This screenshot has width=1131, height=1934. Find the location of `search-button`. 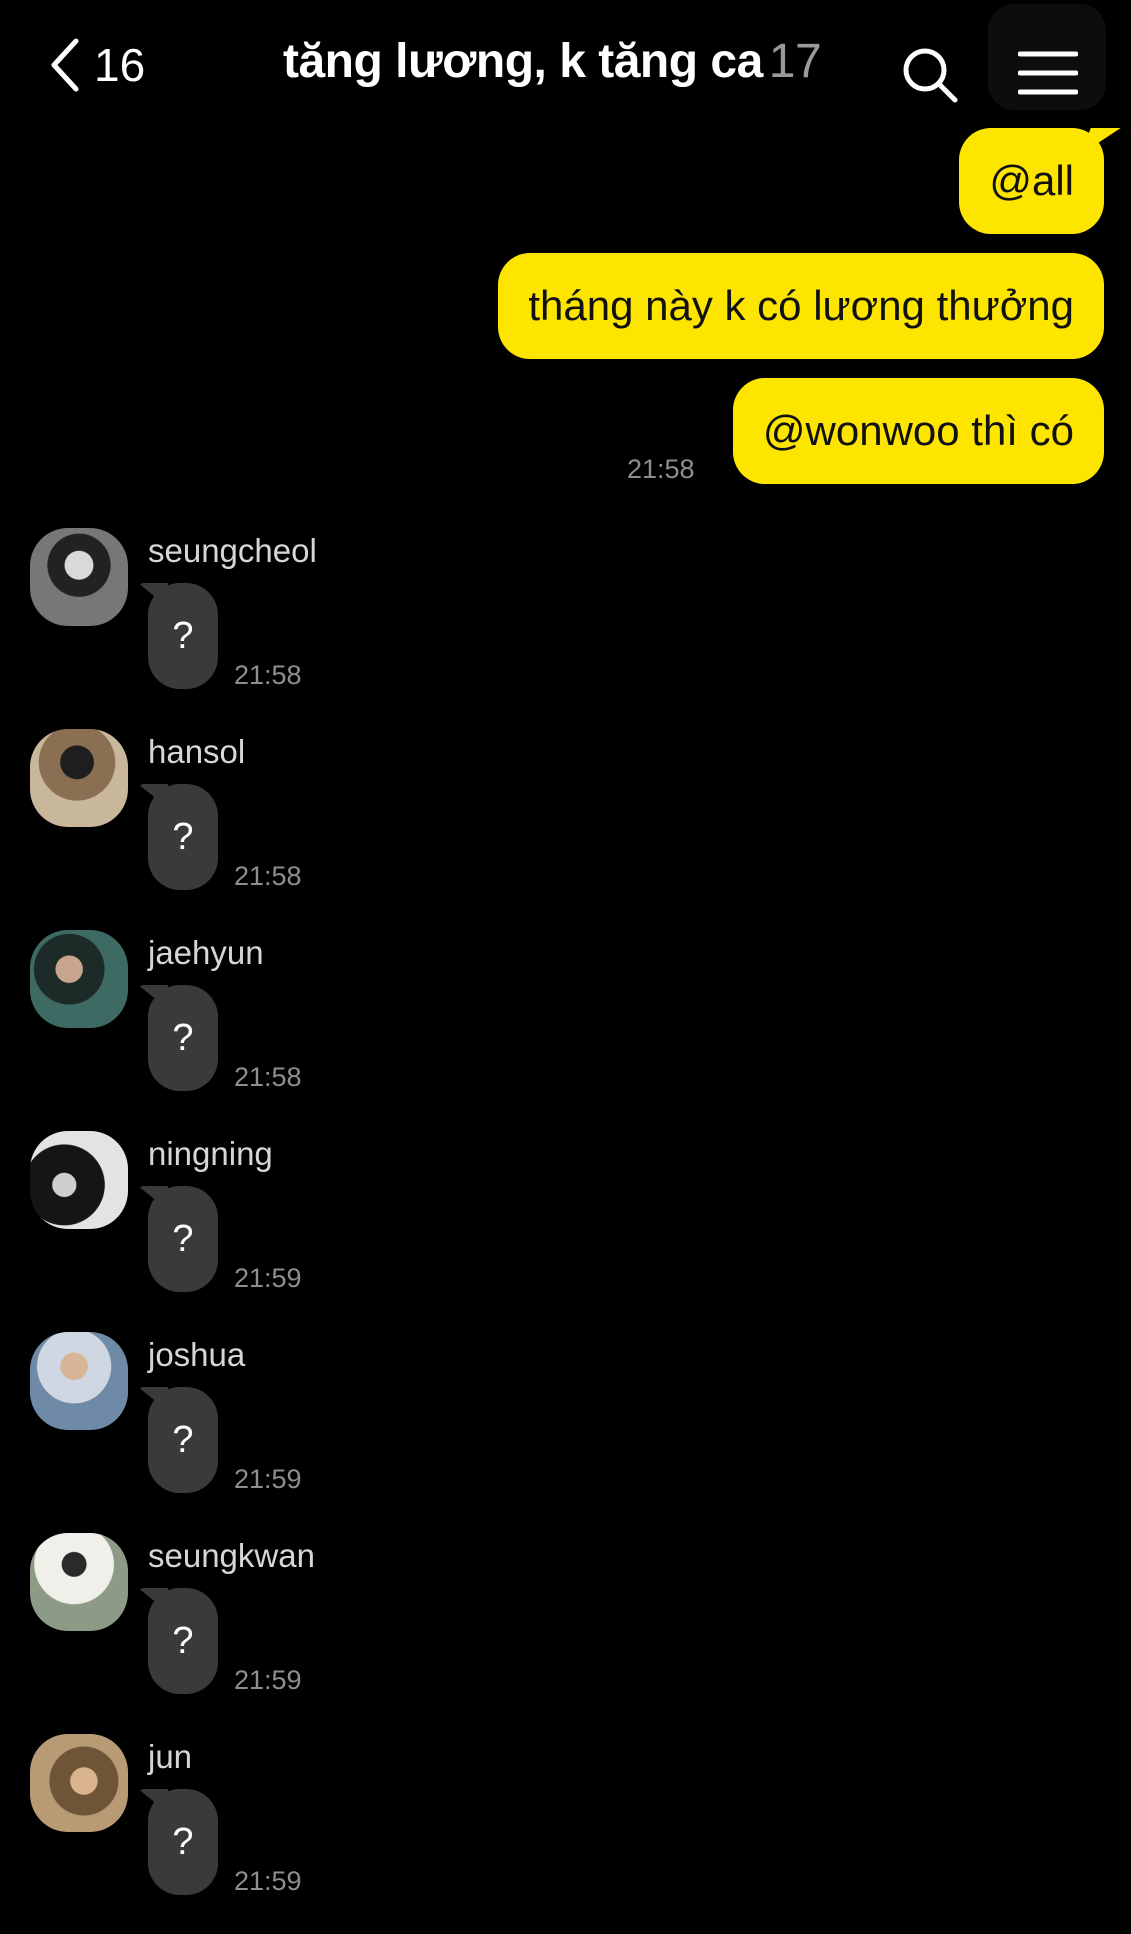

search-button is located at coordinates (930, 75).